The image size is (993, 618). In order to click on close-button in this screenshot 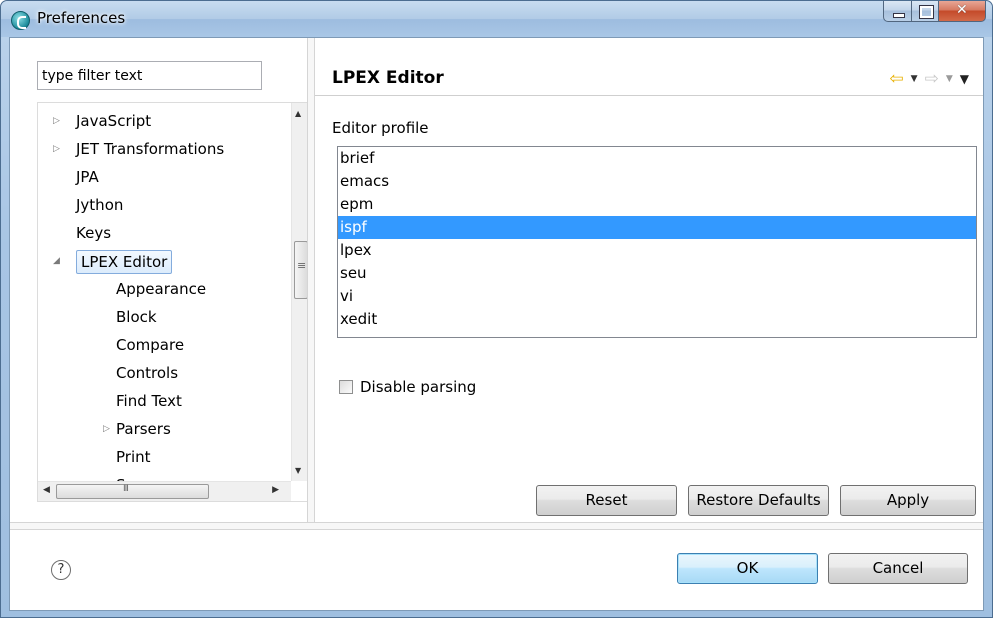, I will do `click(962, 11)`.